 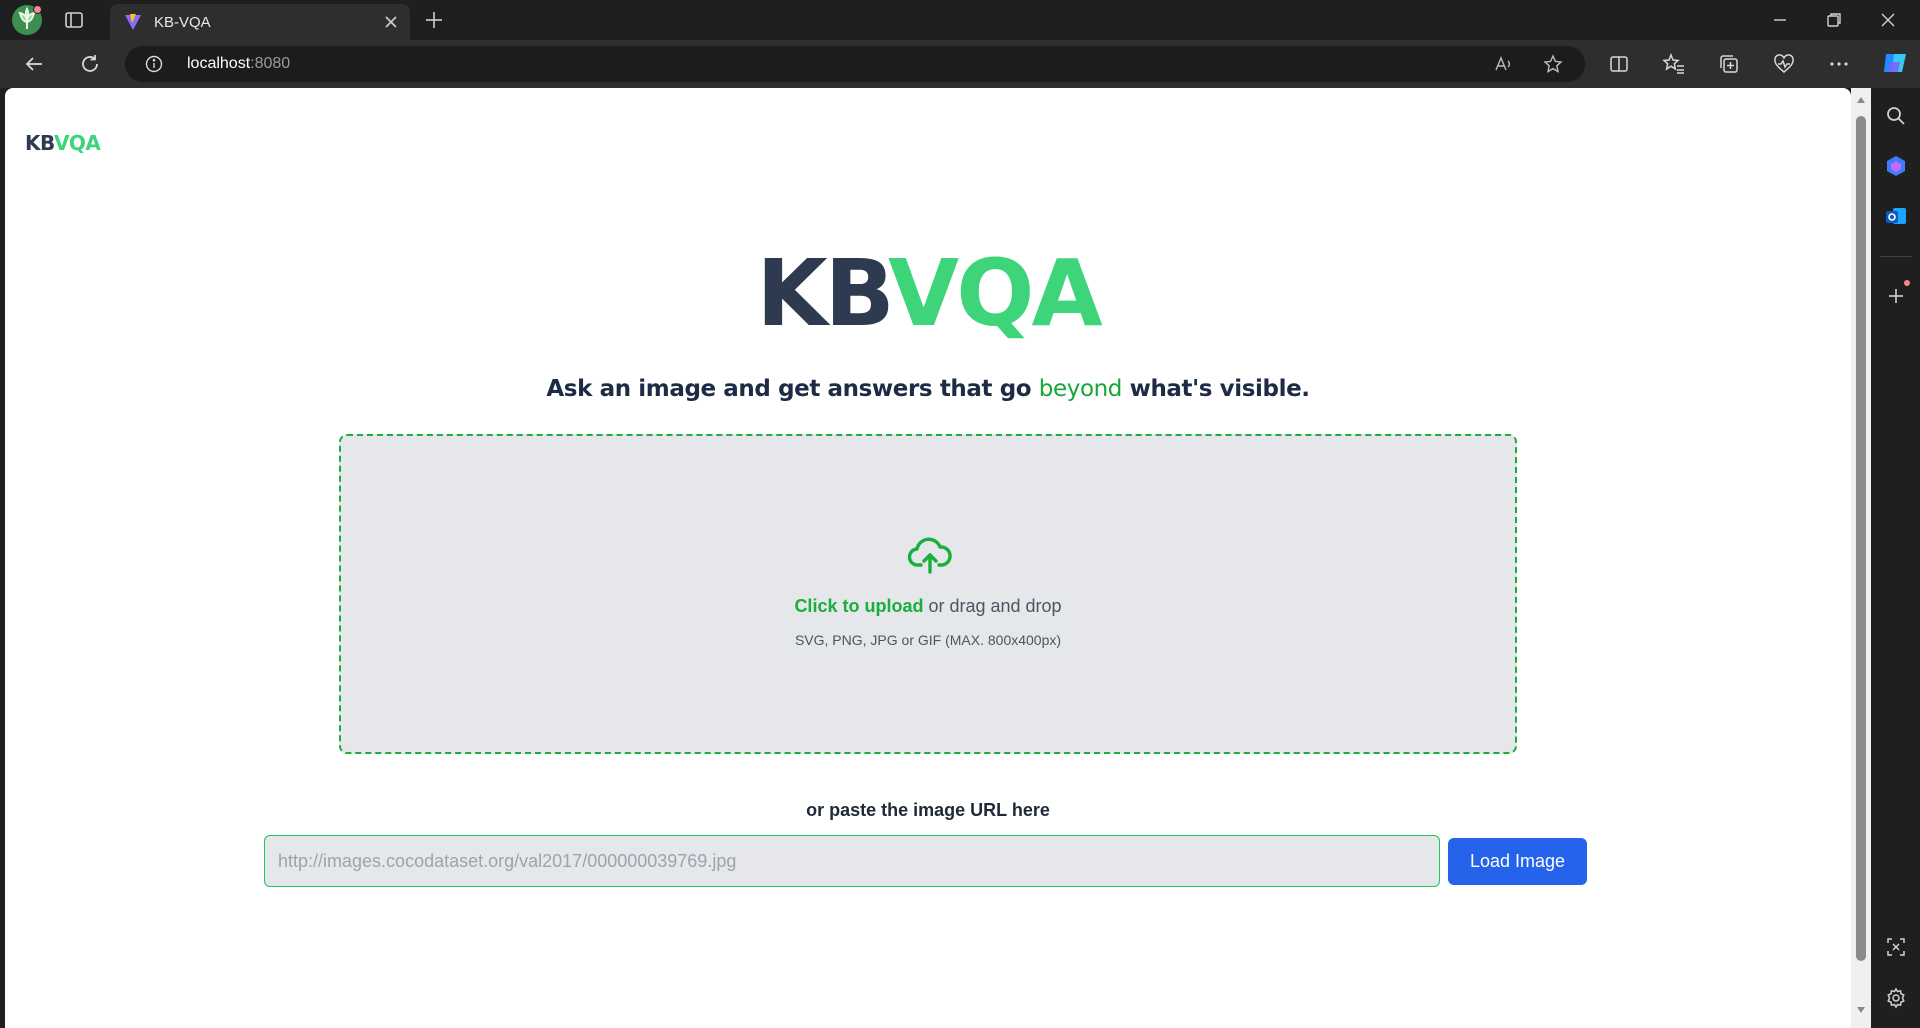 I want to click on scrollbar-thumb, so click(x=1861, y=538).